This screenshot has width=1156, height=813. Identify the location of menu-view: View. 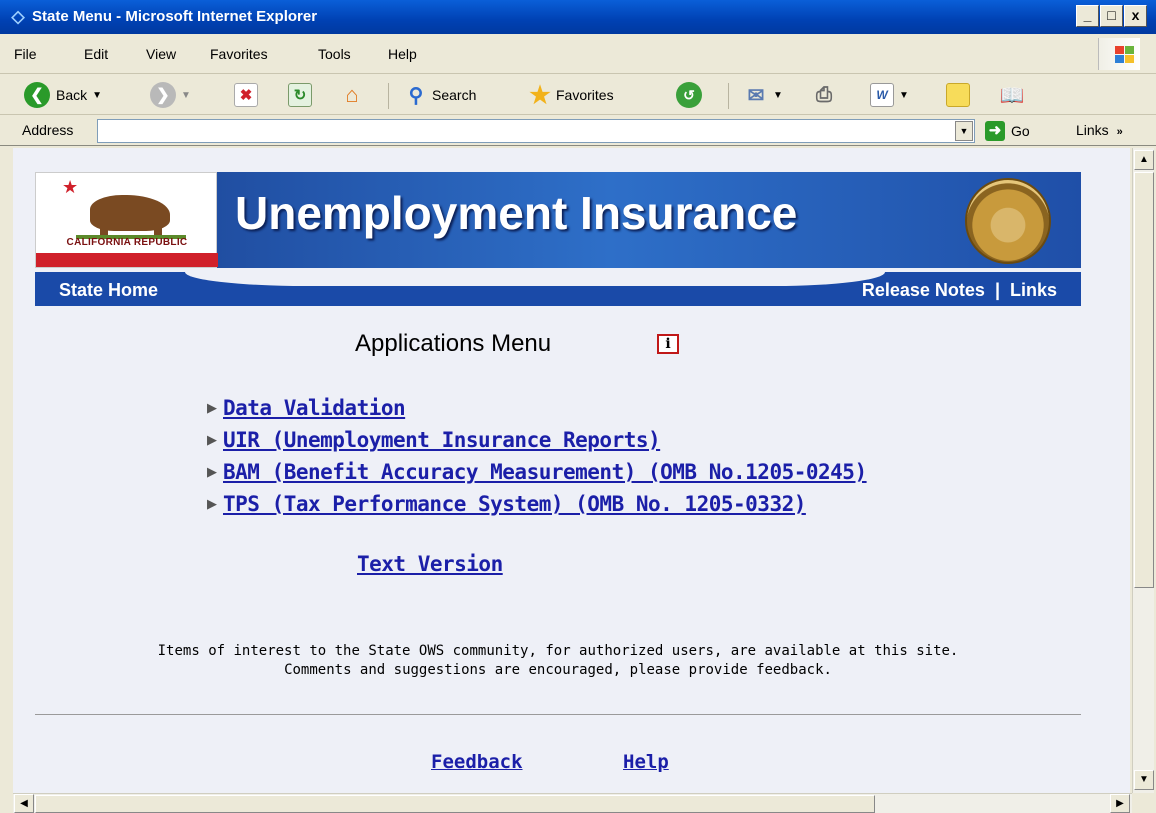
(161, 54).